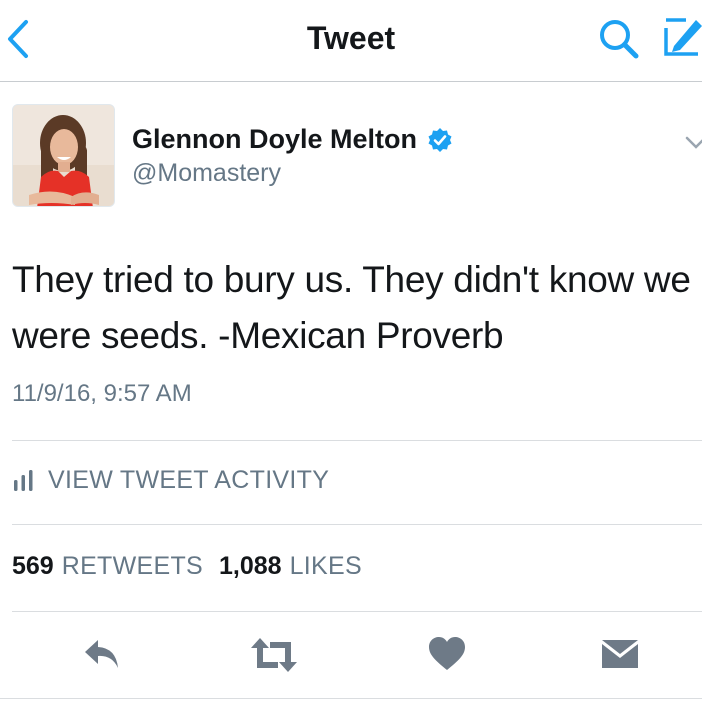 This screenshot has width=702, height=702. What do you see at coordinates (102, 393) in the screenshot?
I see `tweet-timestamp: 11/9/16, 9:57 AM` at bounding box center [102, 393].